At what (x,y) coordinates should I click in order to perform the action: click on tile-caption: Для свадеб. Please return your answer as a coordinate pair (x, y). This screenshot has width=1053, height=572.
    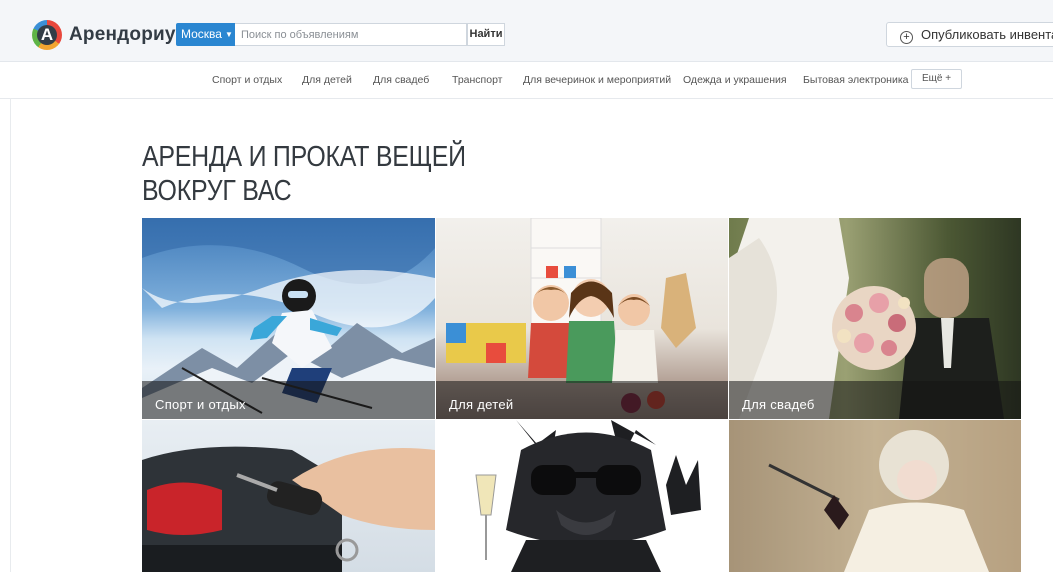
    Looking at the image, I should click on (875, 400).